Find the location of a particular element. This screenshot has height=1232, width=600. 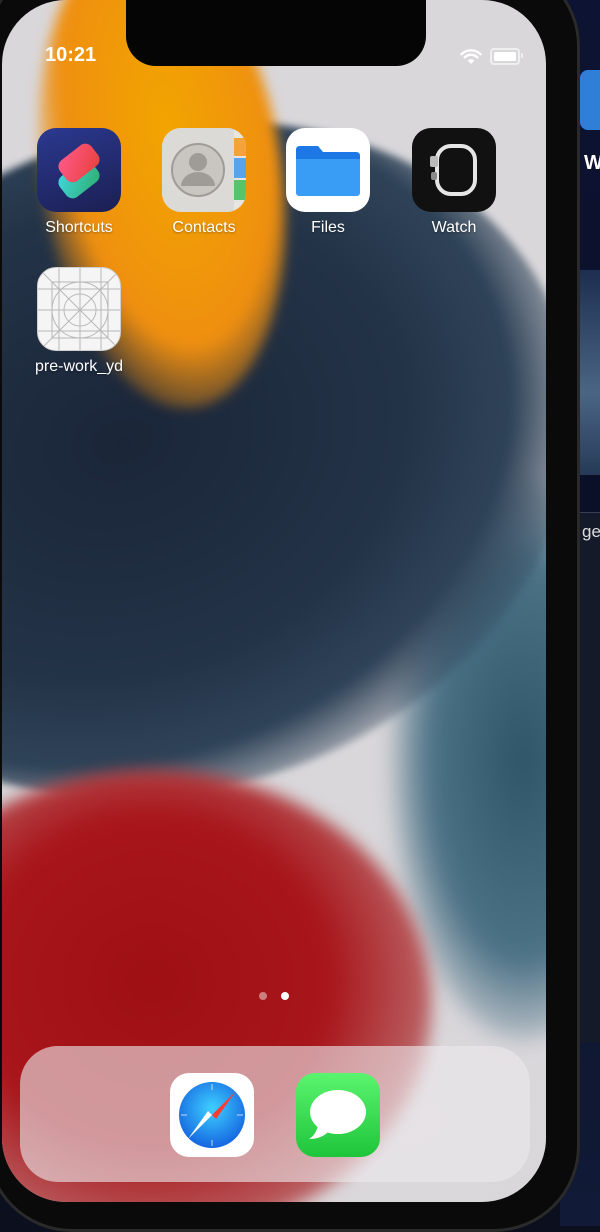

app-shortcuts: Shortcuts is located at coordinates (79, 182).